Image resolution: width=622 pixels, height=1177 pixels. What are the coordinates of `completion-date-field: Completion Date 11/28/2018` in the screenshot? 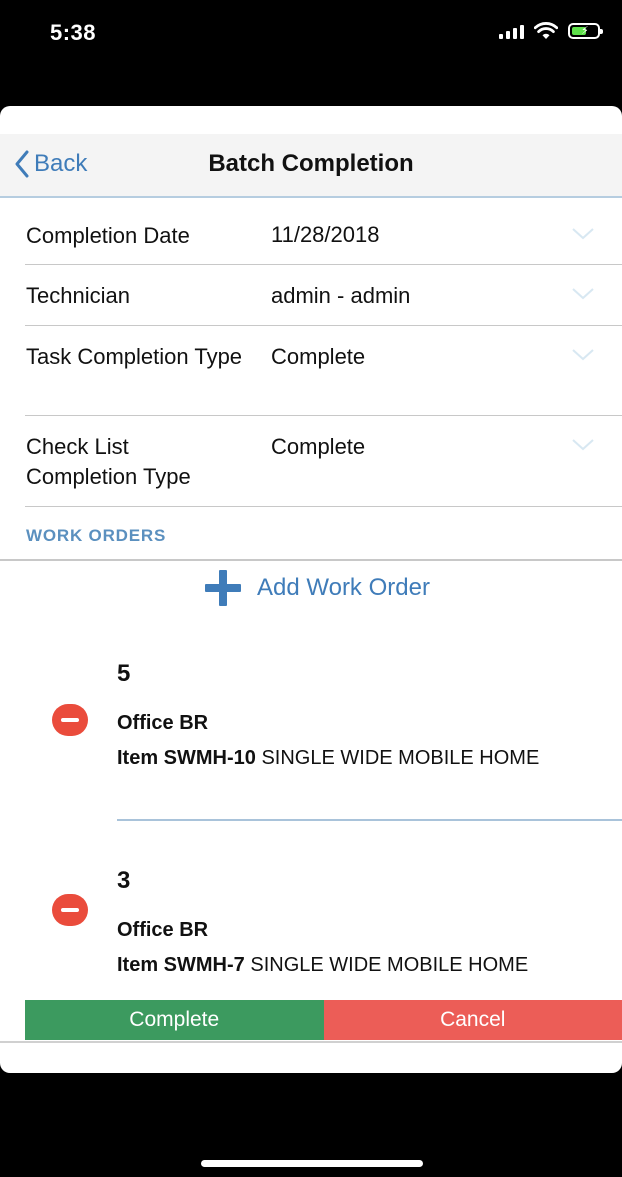 It's located at (323, 234).